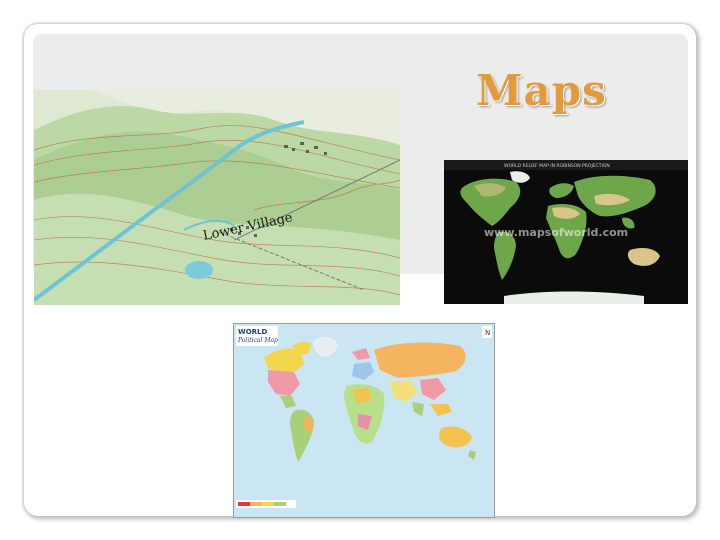 This screenshot has height=540, width=720. What do you see at coordinates (253, 332) in the screenshot?
I see `political-map-heading-line1: WORLD` at bounding box center [253, 332].